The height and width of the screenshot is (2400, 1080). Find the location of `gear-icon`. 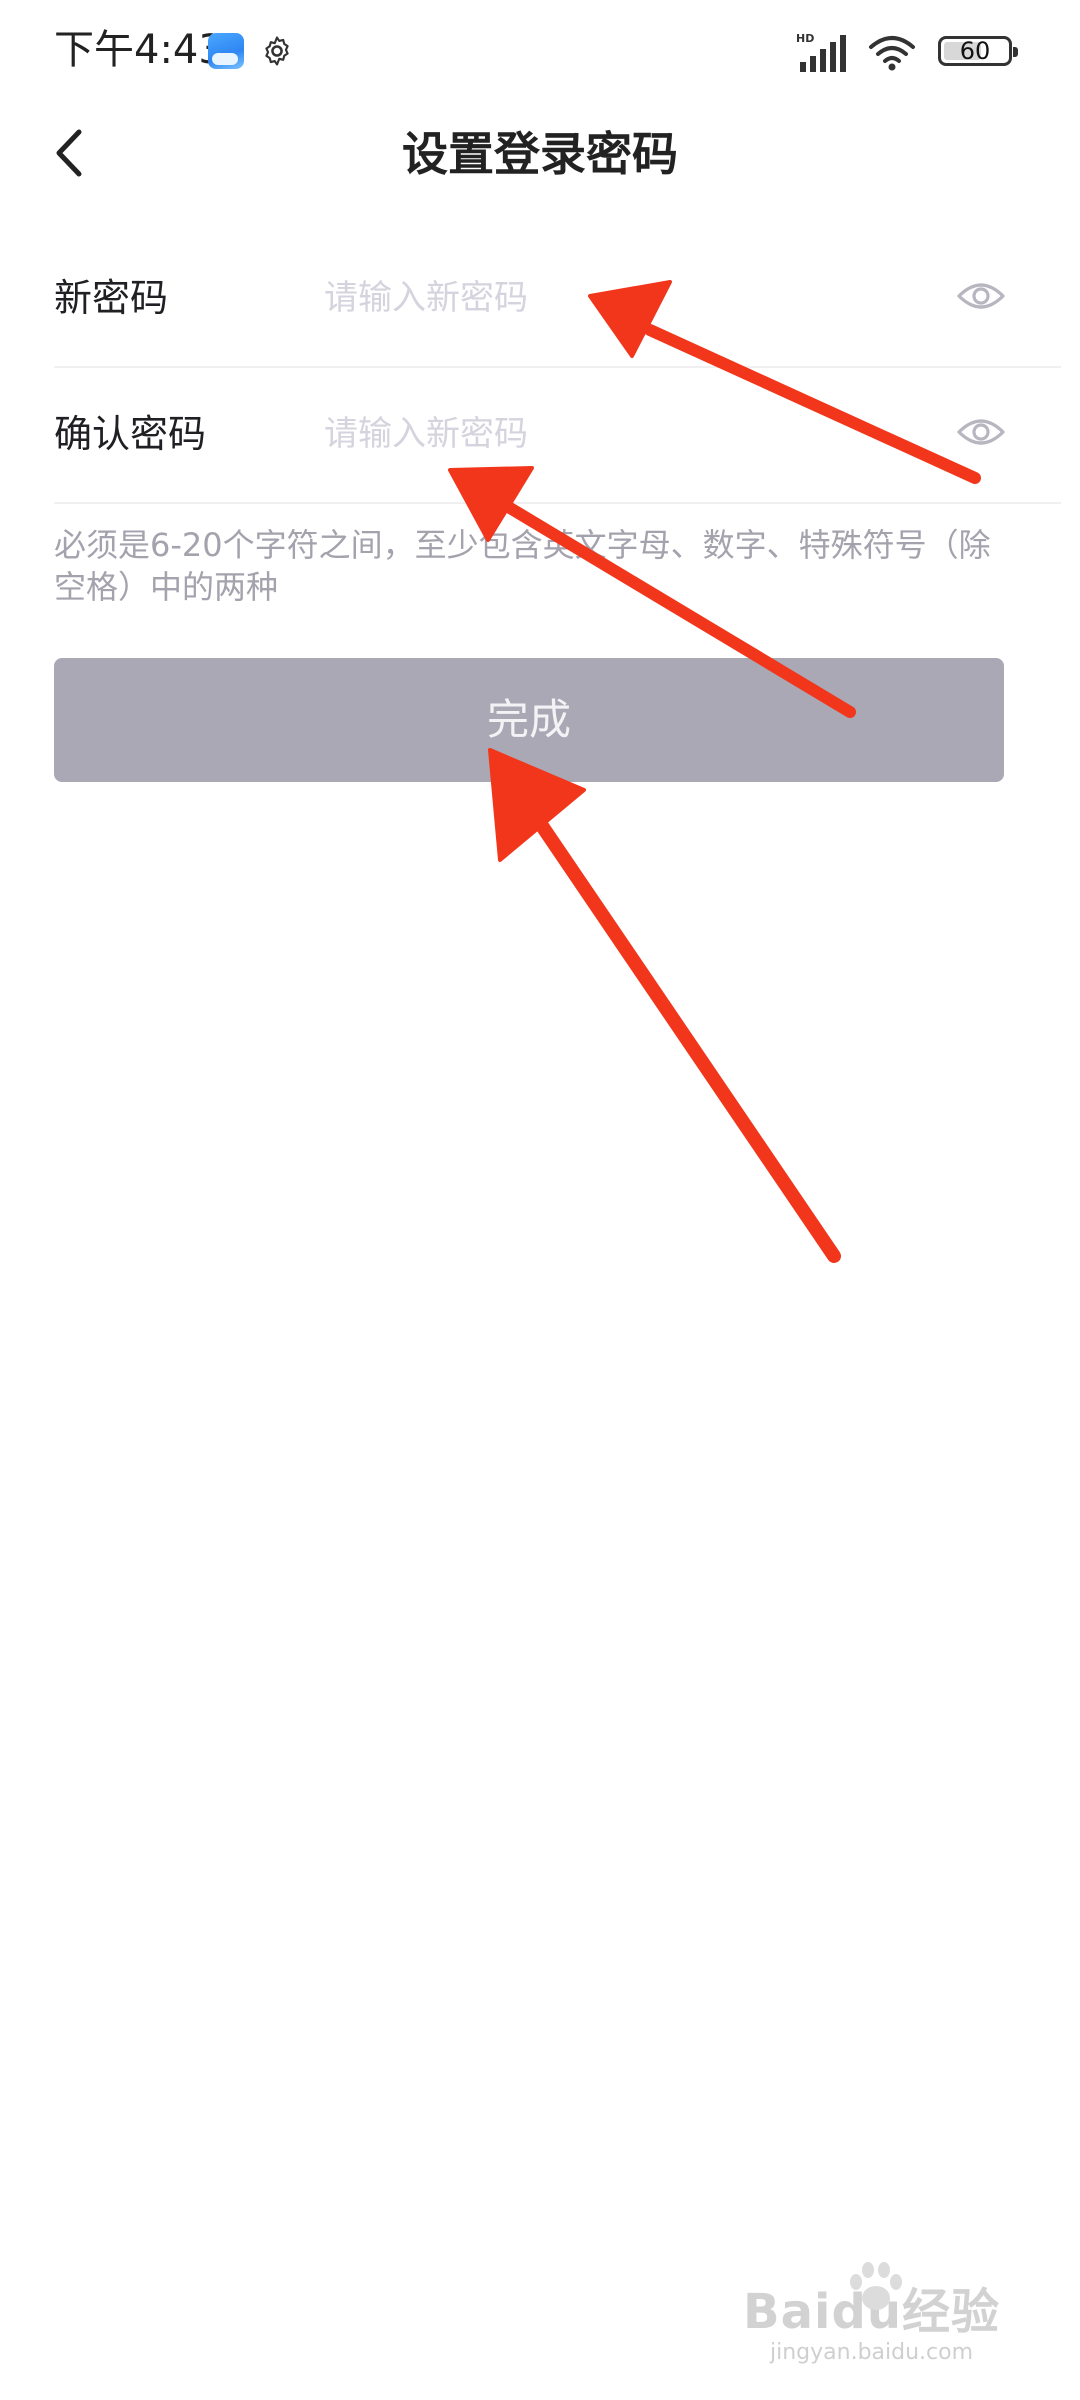

gear-icon is located at coordinates (277, 51).